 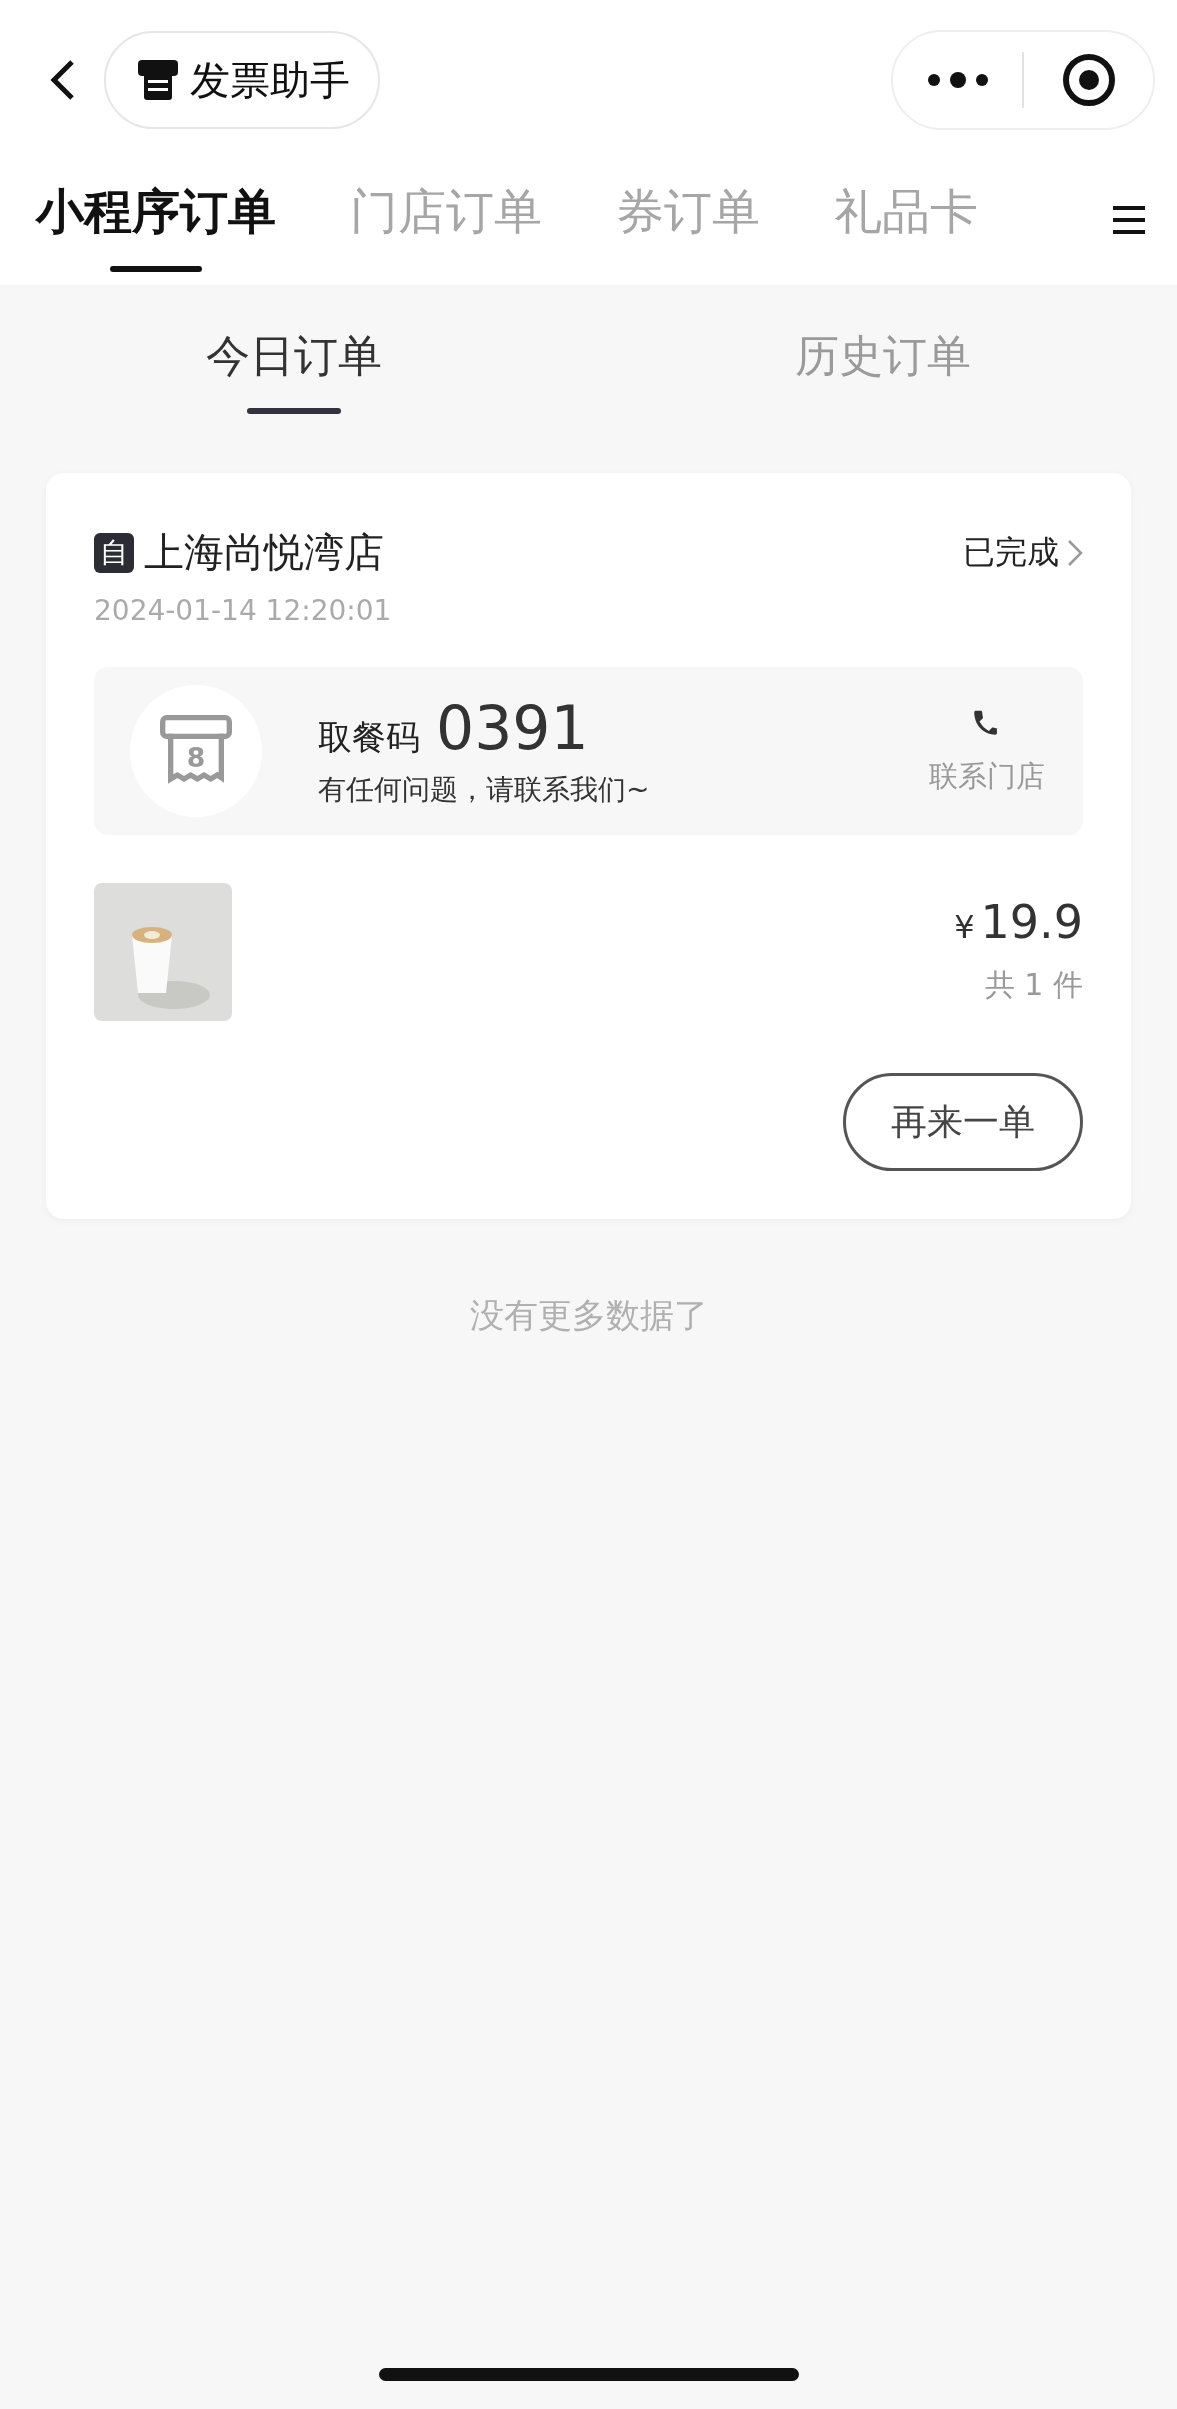 What do you see at coordinates (1075, 552) in the screenshot?
I see `chevron-right-icon` at bounding box center [1075, 552].